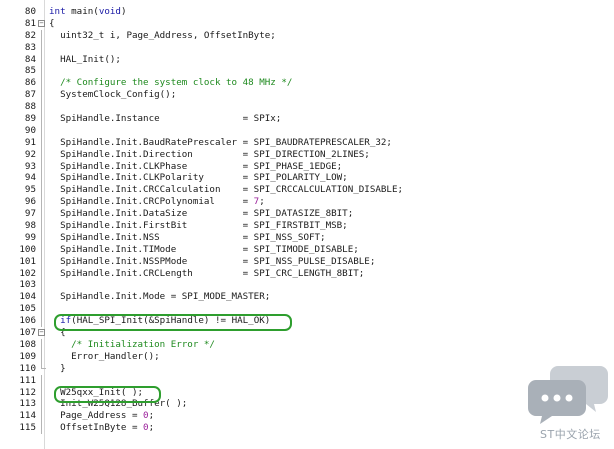 This screenshot has height=449, width=614. Describe the element at coordinates (57, 369) in the screenshot. I see `code-text: }` at that location.